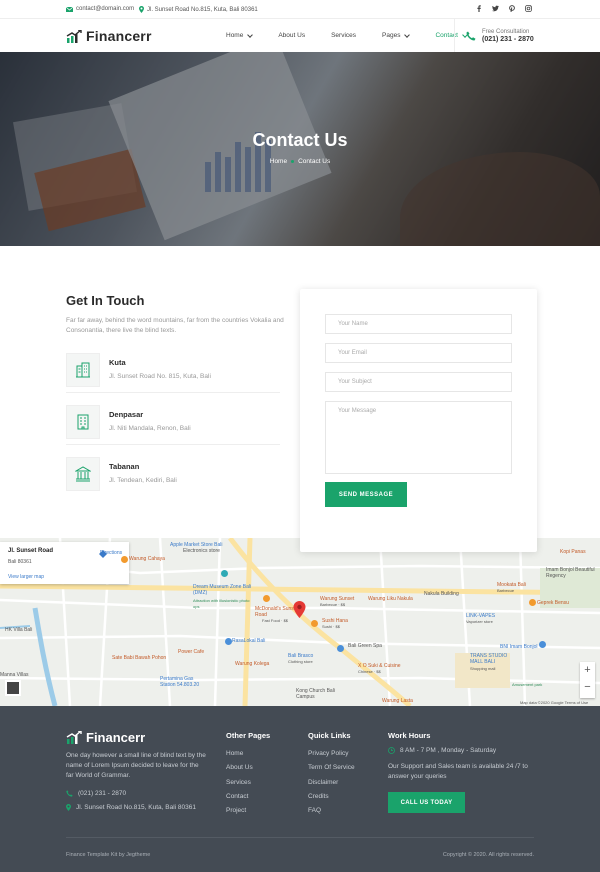  Describe the element at coordinates (69, 9) in the screenshot. I see `envelope-icon` at that location.